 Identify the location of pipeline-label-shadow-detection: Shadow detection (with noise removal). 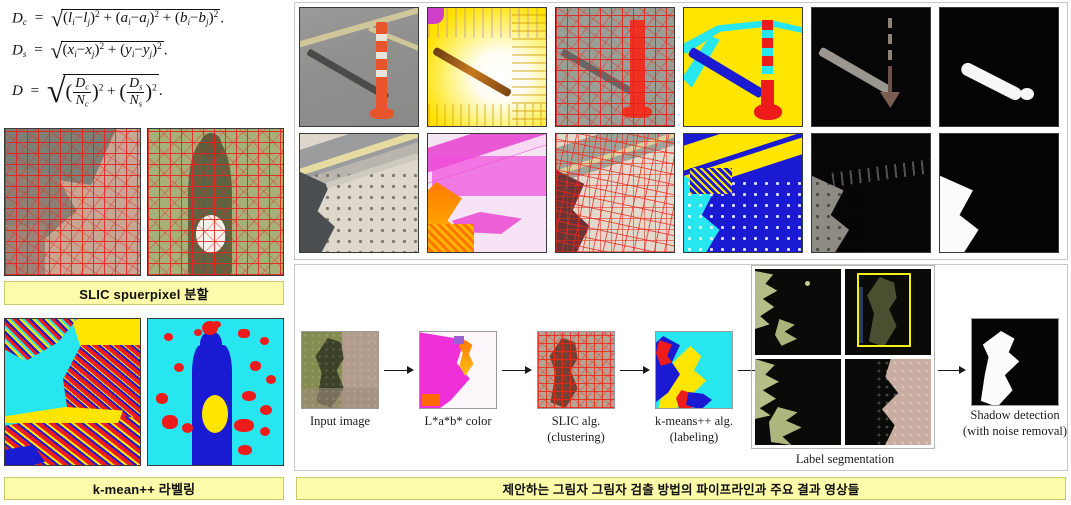
(1009, 423).